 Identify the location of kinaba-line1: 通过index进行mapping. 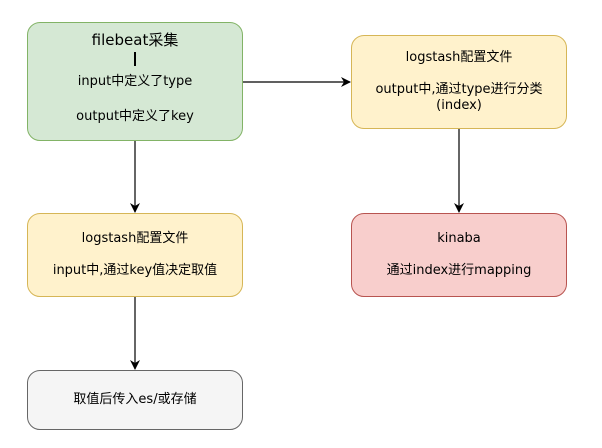
(459, 270).